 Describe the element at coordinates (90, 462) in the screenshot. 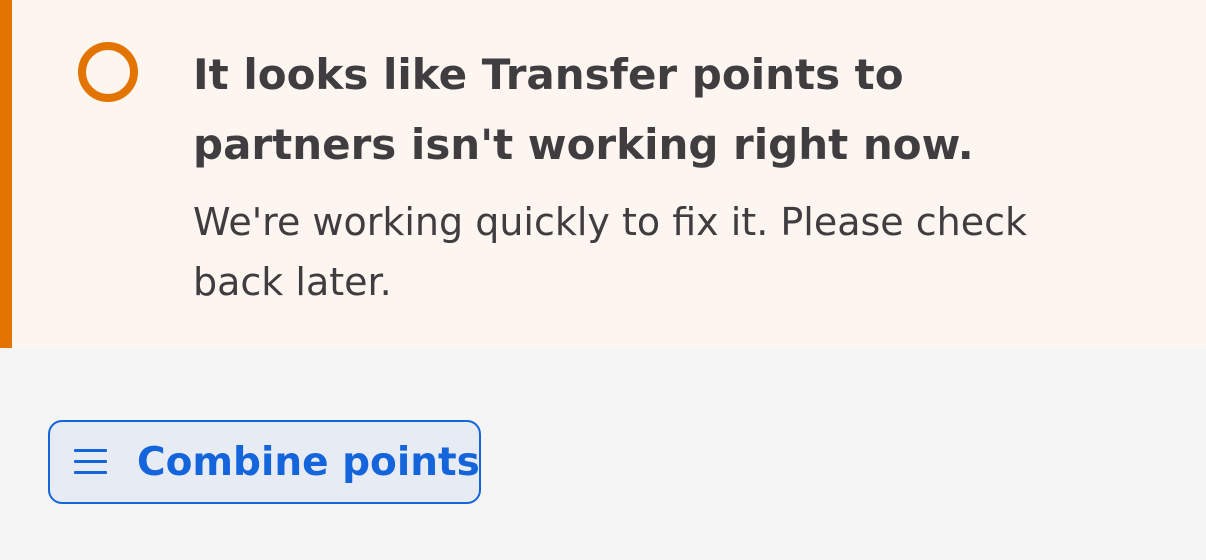

I see `hamburger-menu-icon` at that location.